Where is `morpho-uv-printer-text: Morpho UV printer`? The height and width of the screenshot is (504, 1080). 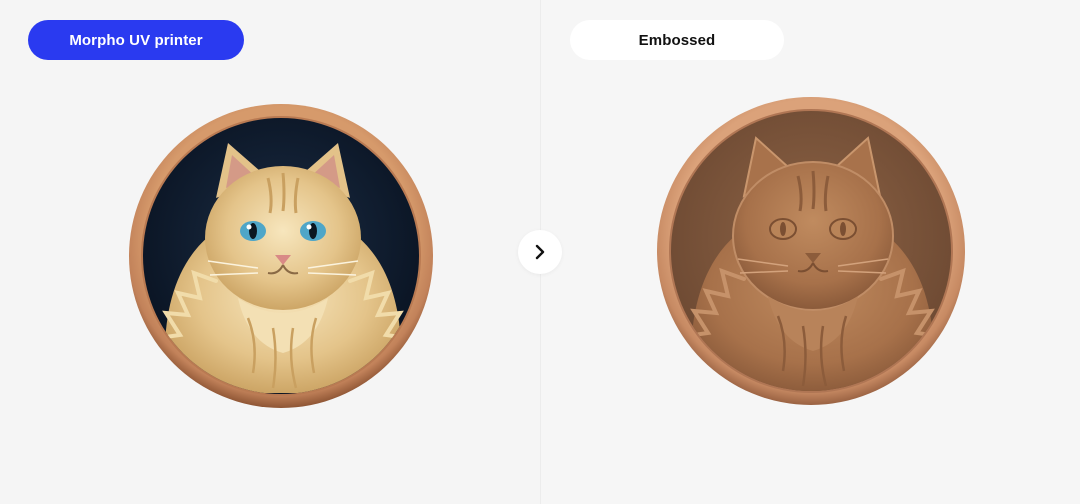 morpho-uv-printer-text: Morpho UV printer is located at coordinates (136, 40).